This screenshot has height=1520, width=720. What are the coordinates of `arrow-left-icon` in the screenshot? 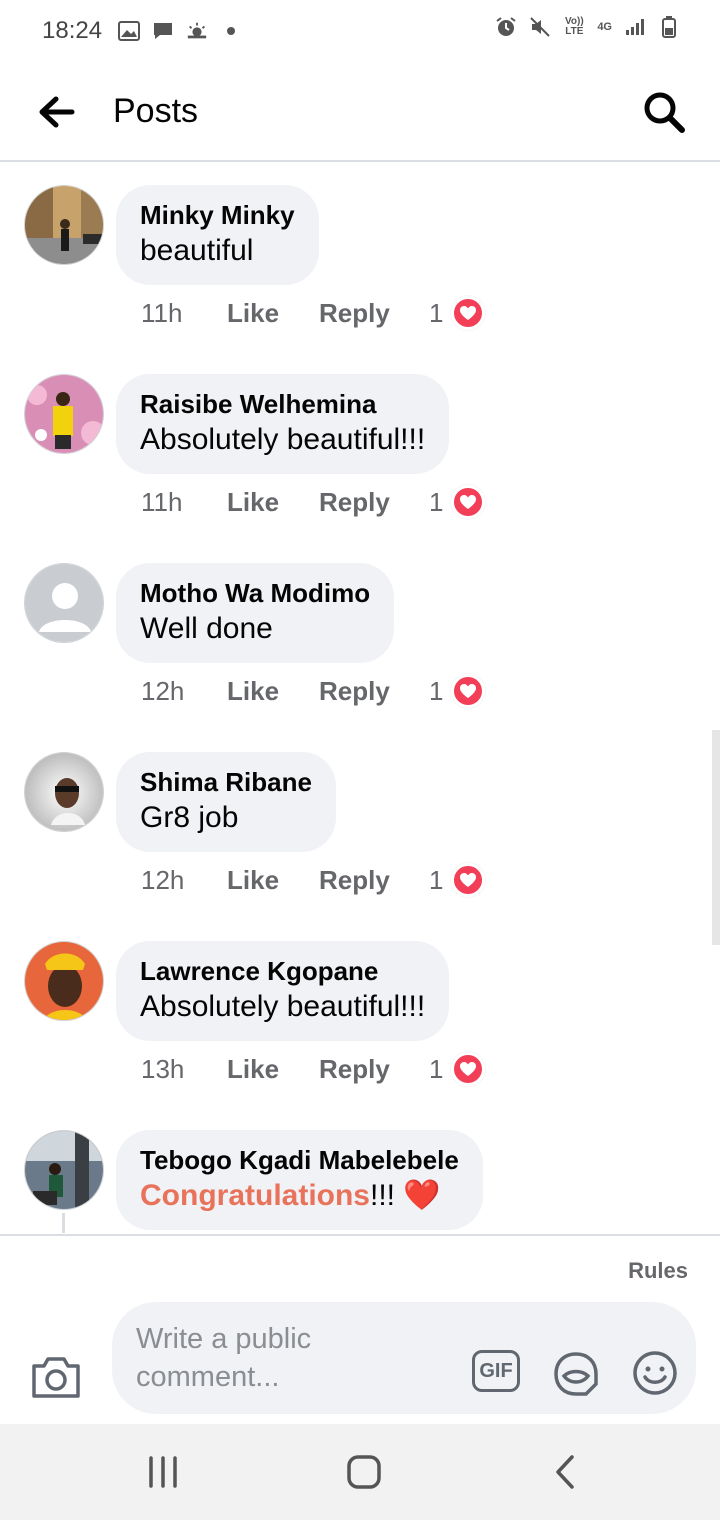 It's located at (57, 112).